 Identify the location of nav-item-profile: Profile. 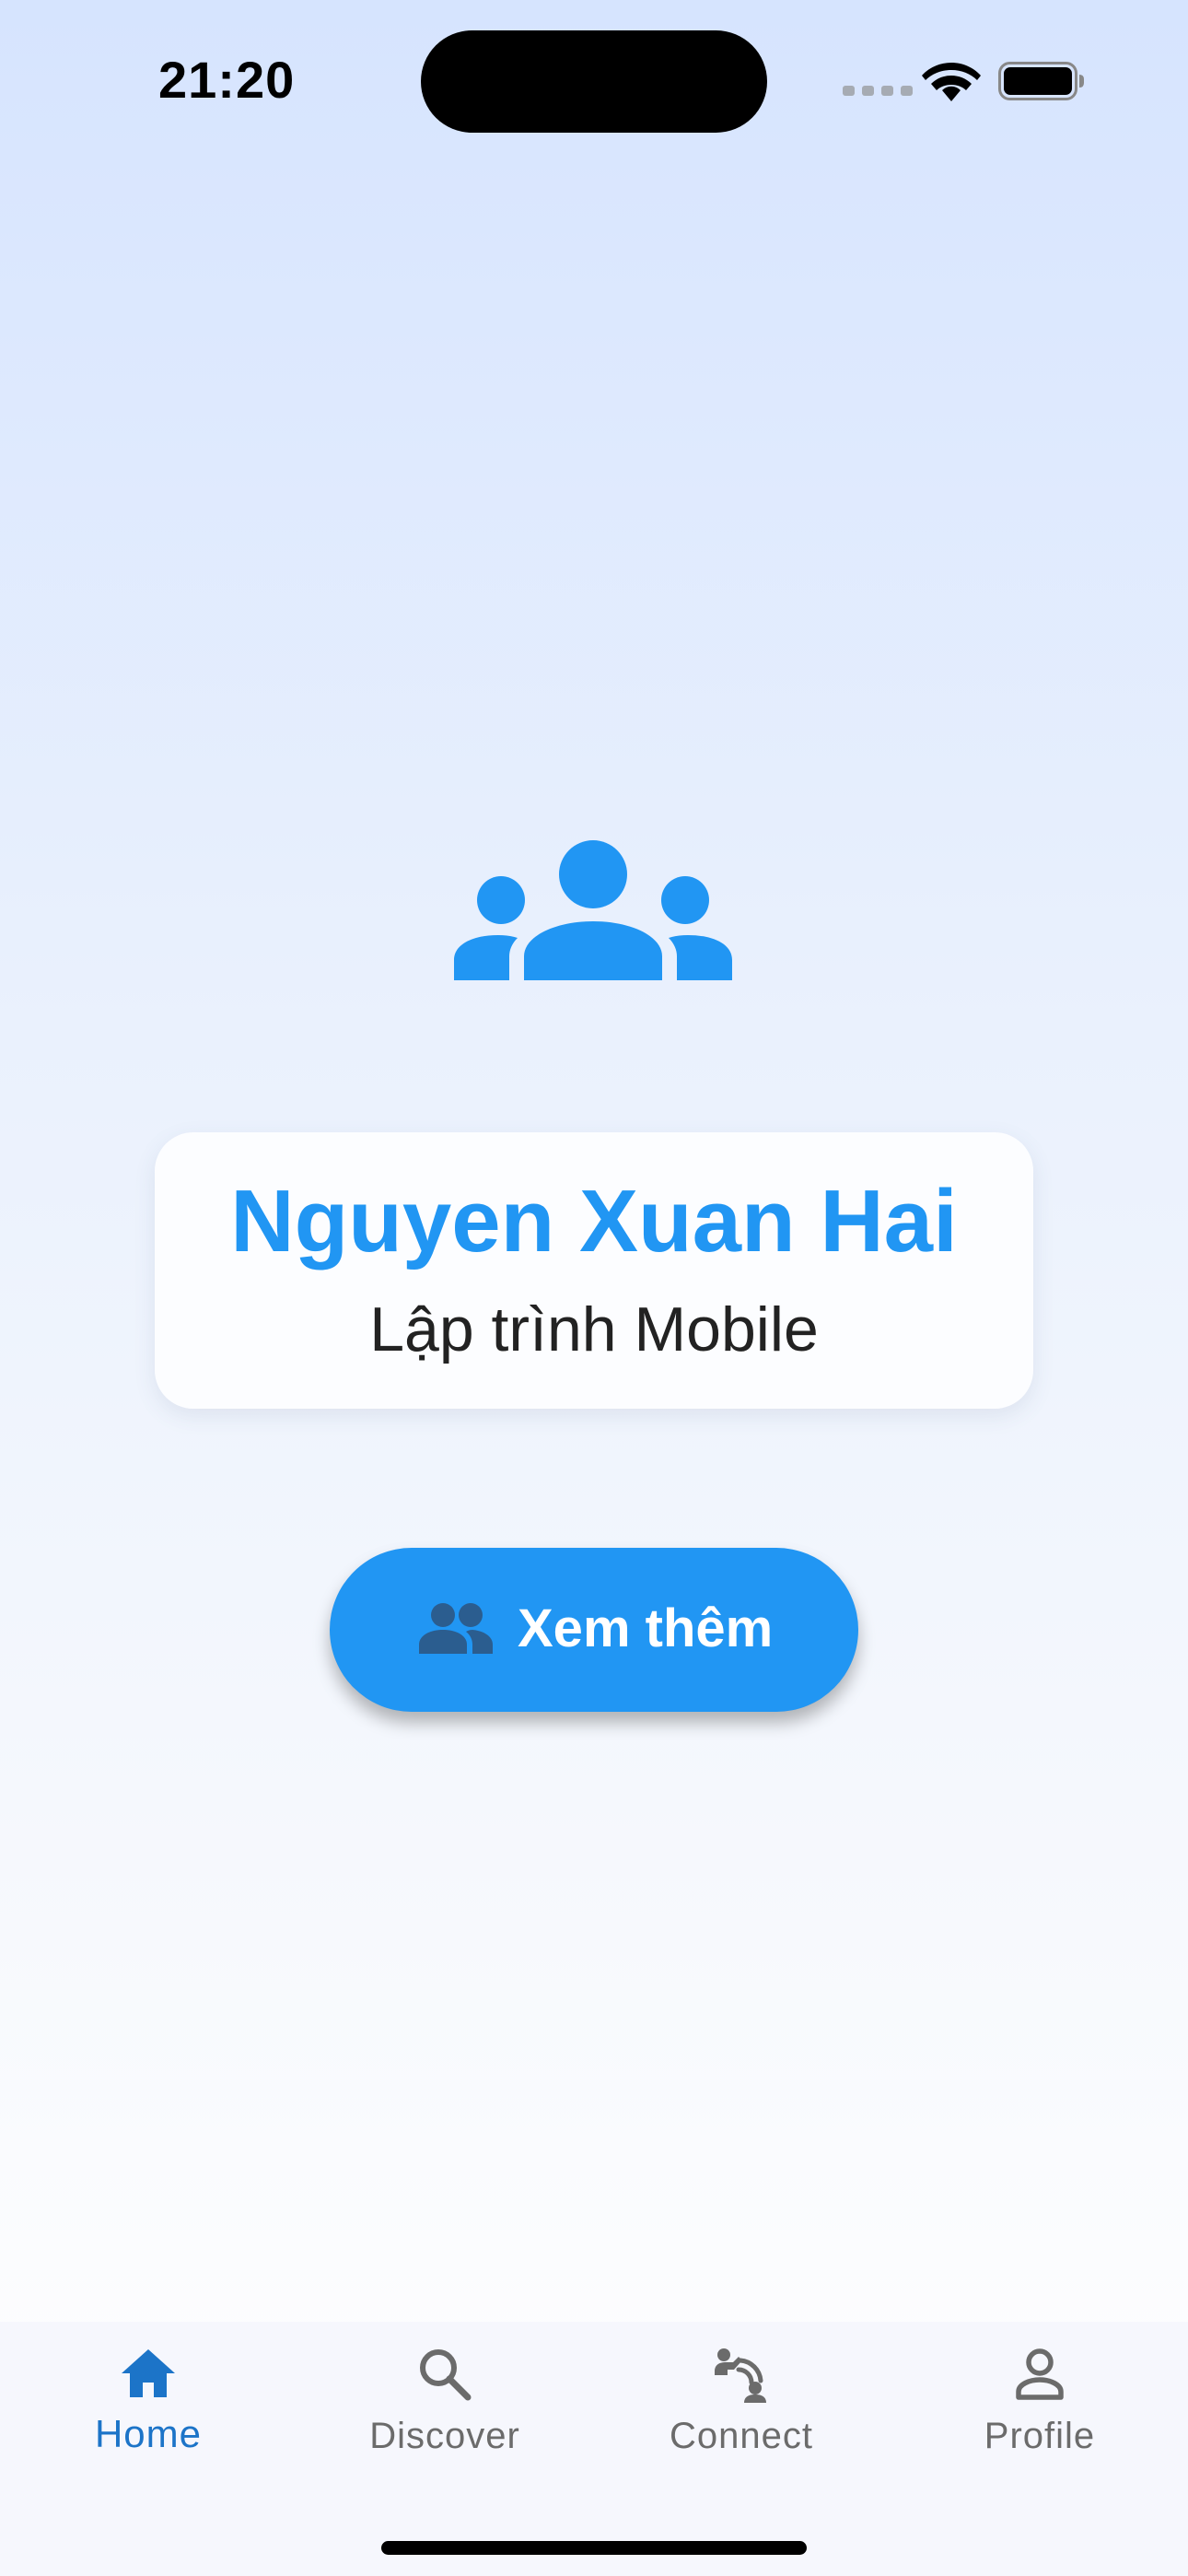
(1039, 2414).